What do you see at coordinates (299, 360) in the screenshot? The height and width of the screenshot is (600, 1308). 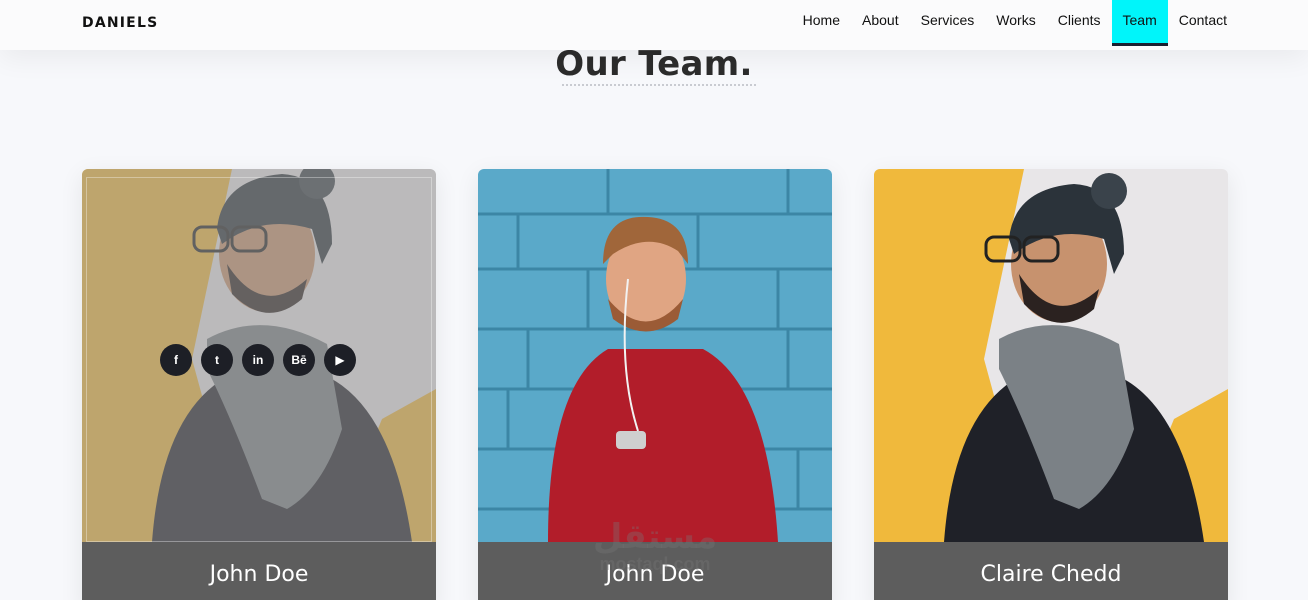 I see `behance-icon: Bē` at bounding box center [299, 360].